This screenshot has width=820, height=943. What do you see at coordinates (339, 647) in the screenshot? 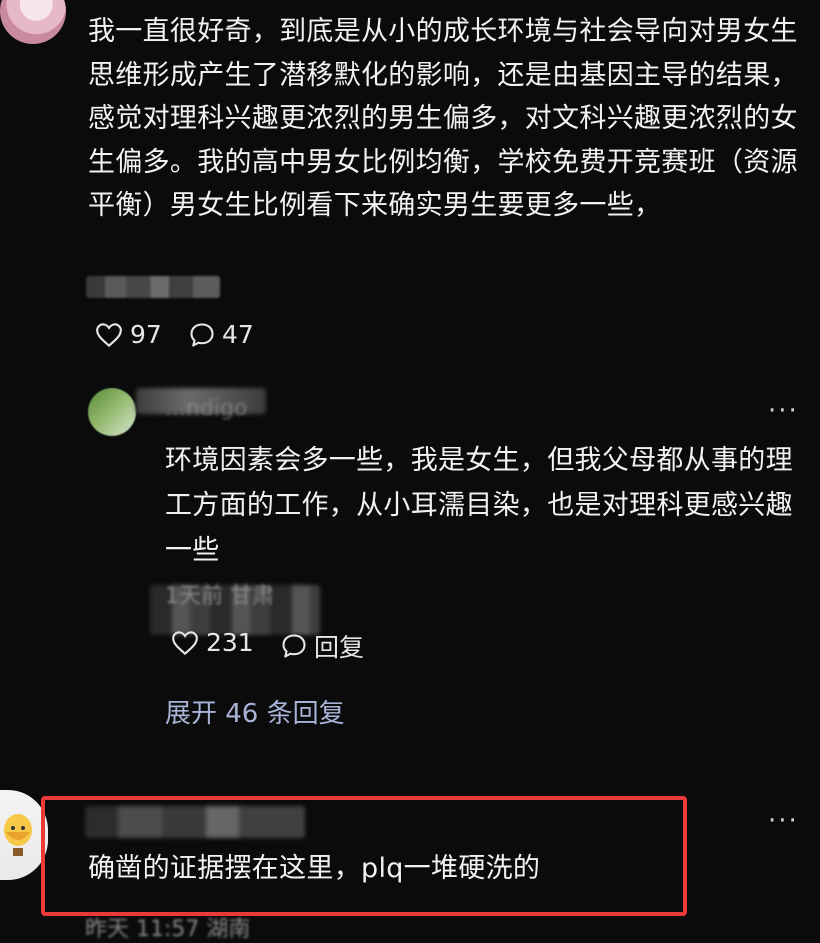
I see `reply-reply-label: 回复` at bounding box center [339, 647].